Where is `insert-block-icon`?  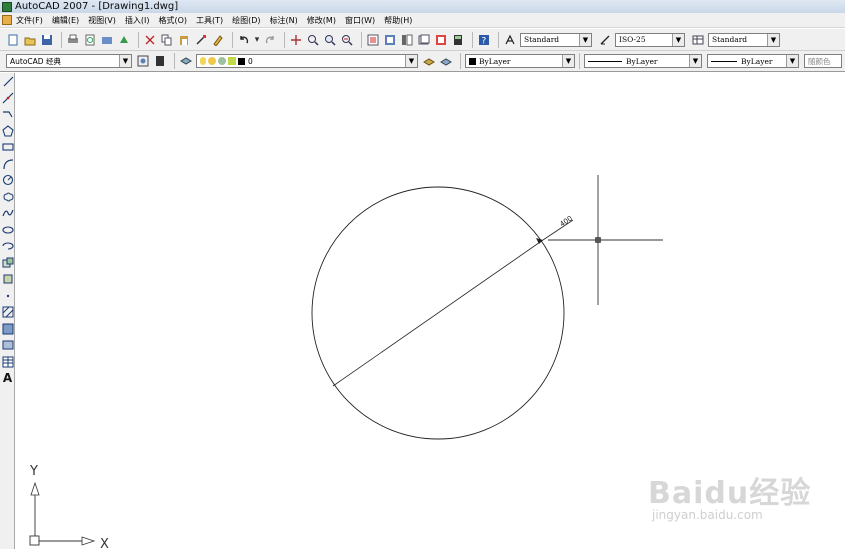
insert-block-icon is located at coordinates (7, 263).